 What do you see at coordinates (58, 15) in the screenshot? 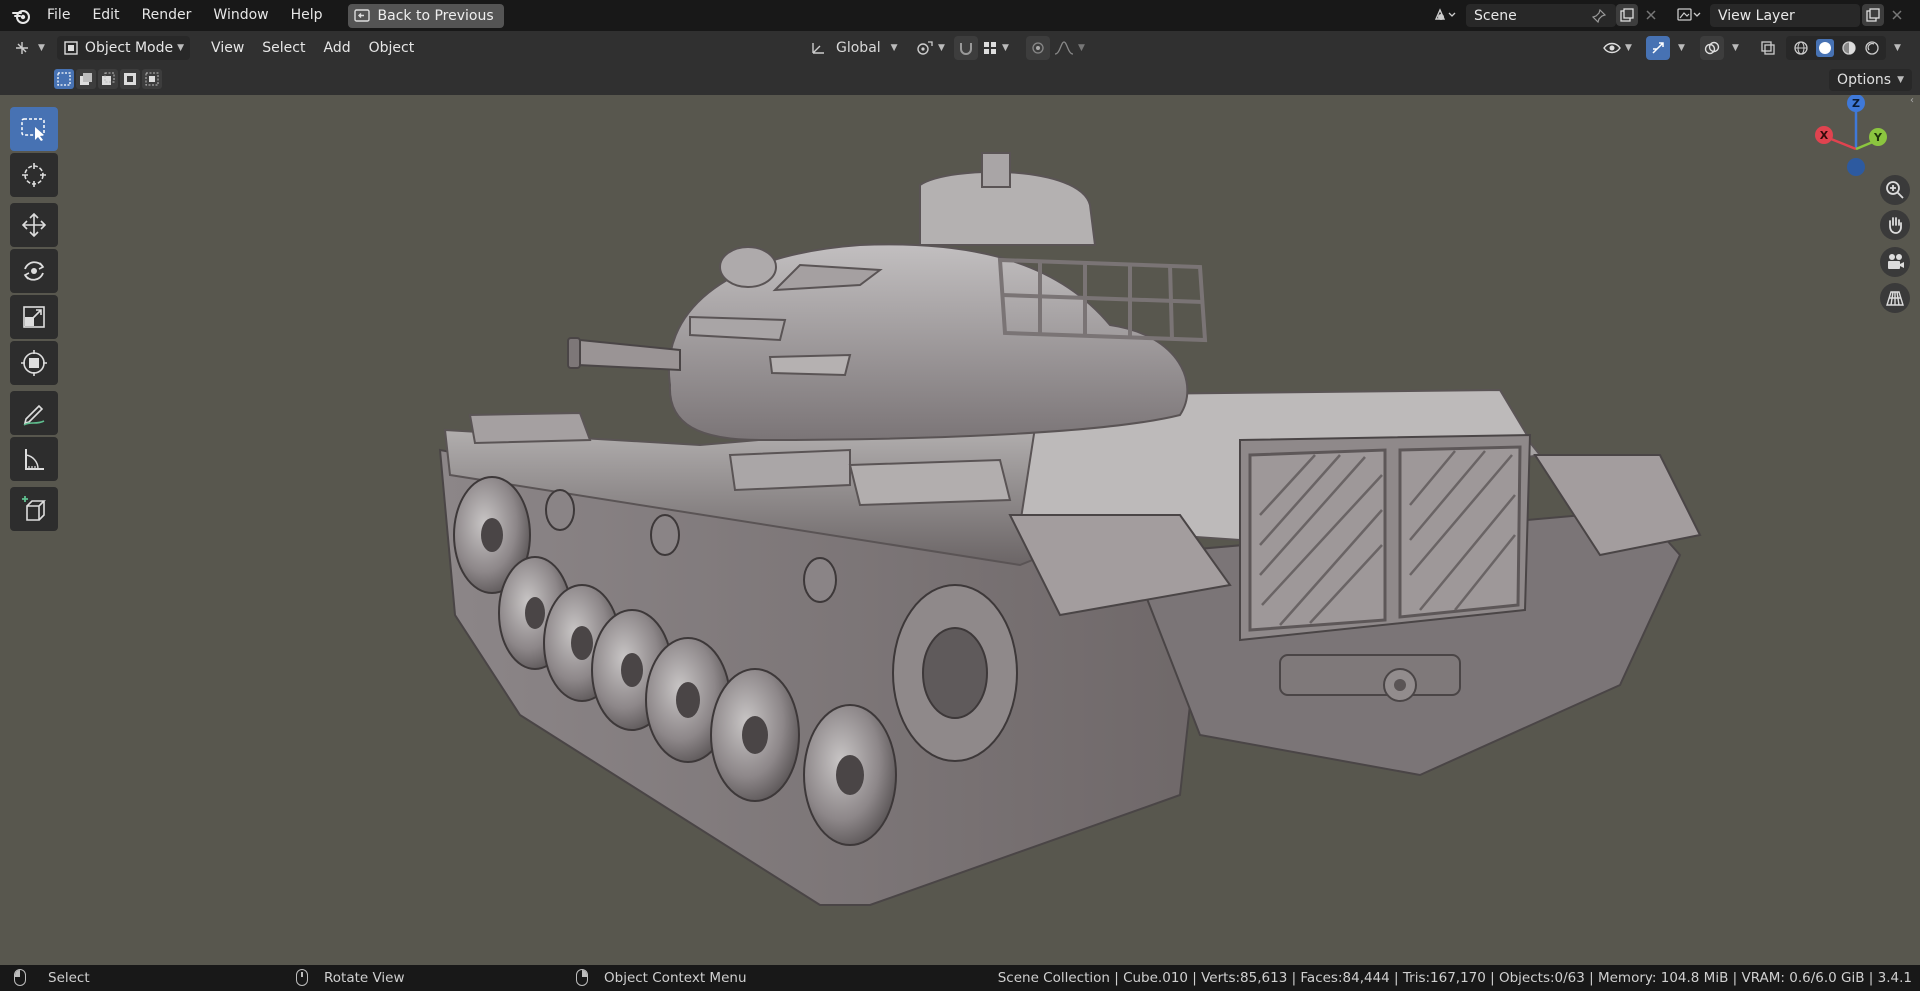
I see `menu-file: File` at bounding box center [58, 15].